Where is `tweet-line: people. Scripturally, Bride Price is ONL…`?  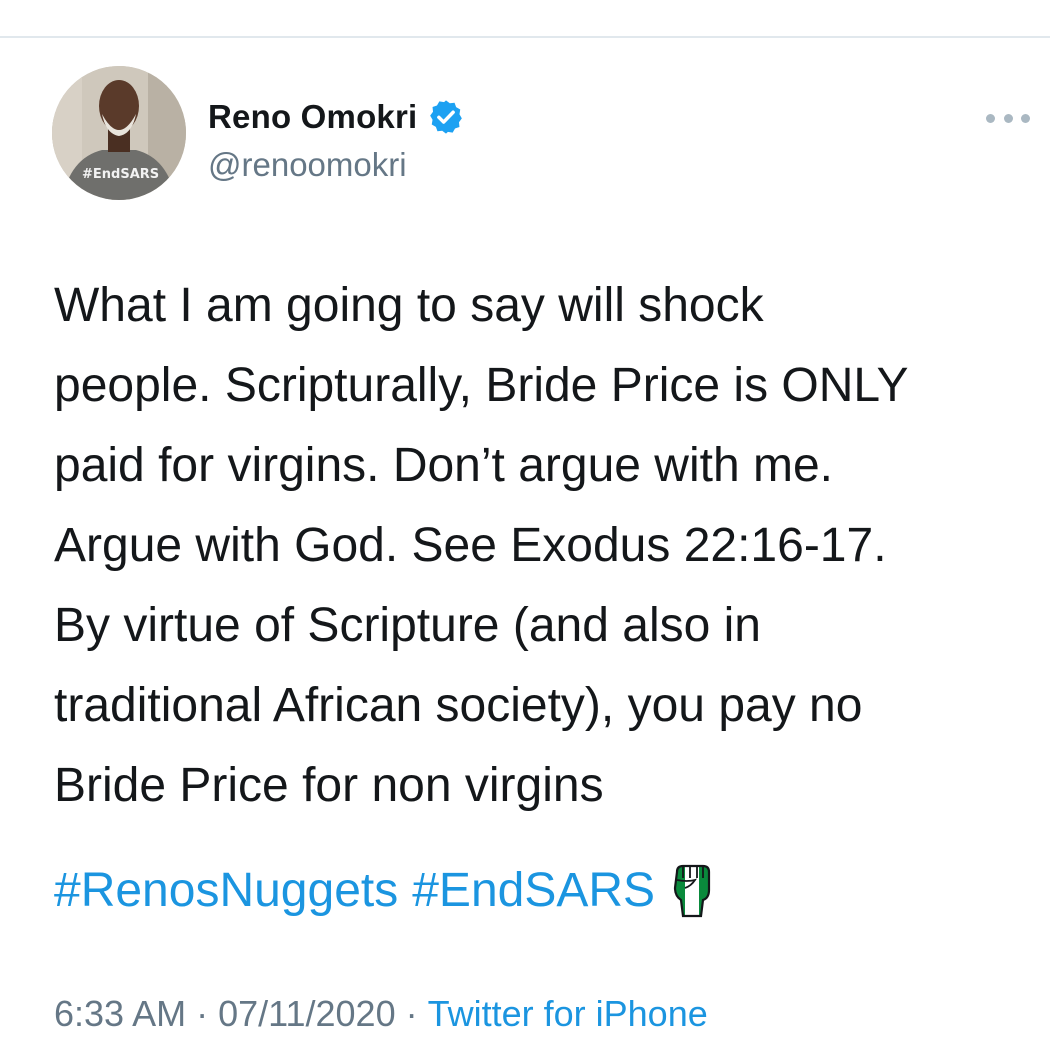 tweet-line: people. Scripturally, Bride Price is ONL… is located at coordinates (481, 385).